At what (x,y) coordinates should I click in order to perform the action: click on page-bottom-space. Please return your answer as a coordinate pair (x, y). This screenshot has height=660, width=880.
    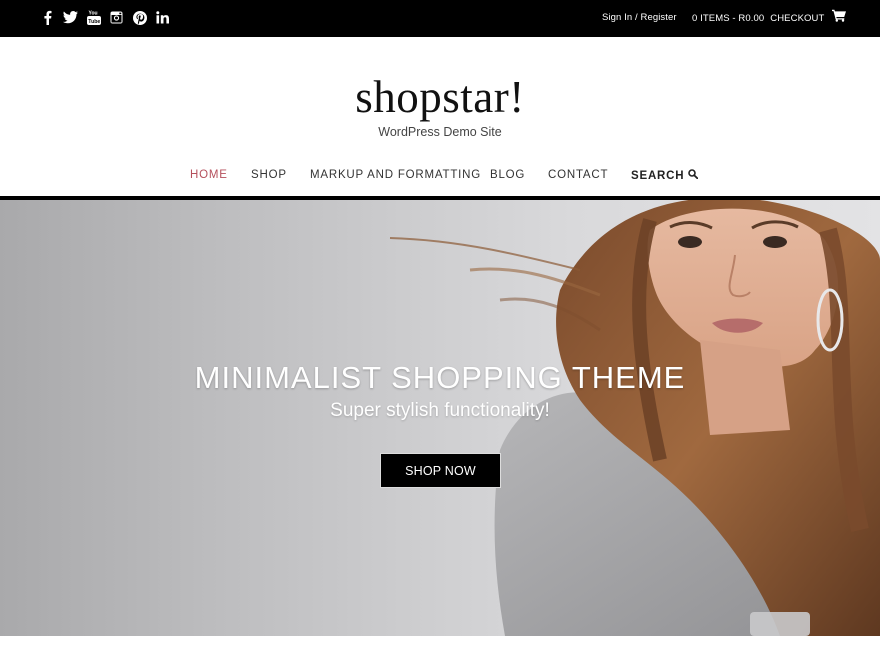
    Looking at the image, I should click on (440, 648).